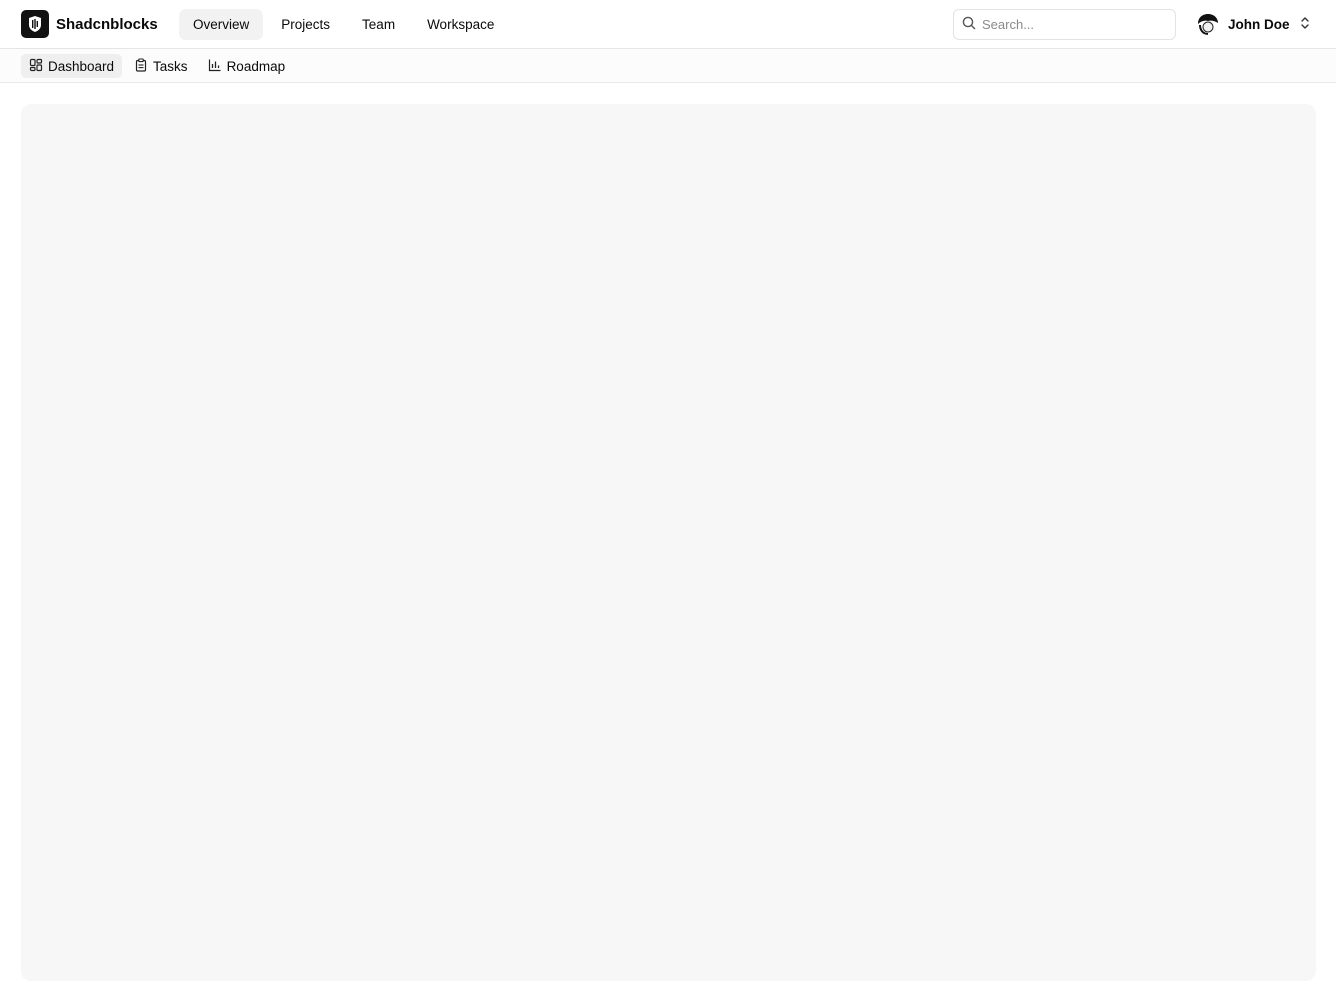  Describe the element at coordinates (35, 24) in the screenshot. I see `shadcnblocks-logo-icon` at that location.